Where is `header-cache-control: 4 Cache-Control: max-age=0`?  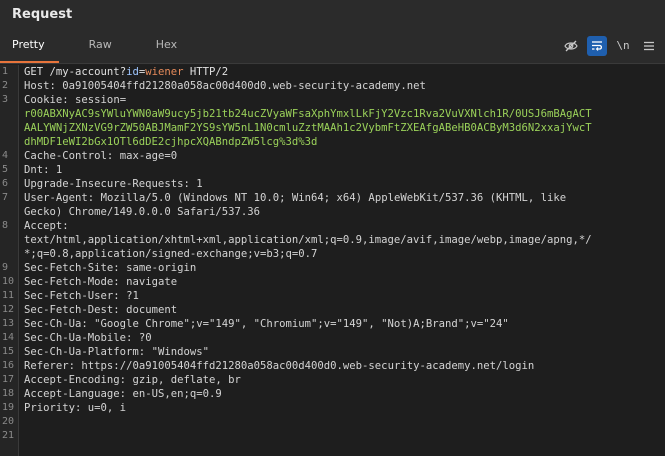
header-cache-control: 4 Cache-Control: max-age=0 is located at coordinates (332, 156).